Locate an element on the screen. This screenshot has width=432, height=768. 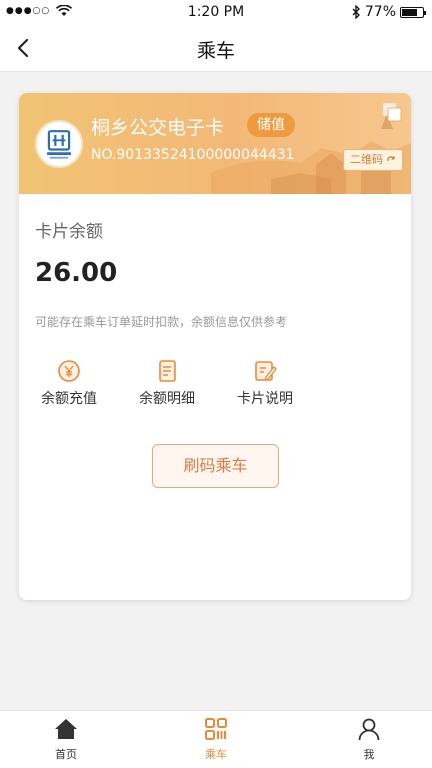
copy-icon is located at coordinates (392, 112).